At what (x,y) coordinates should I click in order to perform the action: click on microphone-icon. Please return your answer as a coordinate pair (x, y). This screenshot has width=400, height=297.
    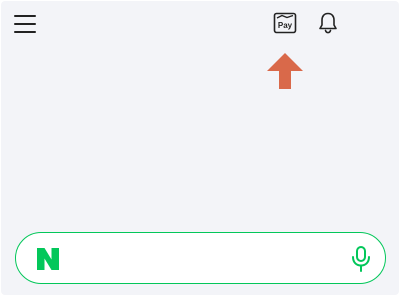
    Looking at the image, I should click on (361, 259).